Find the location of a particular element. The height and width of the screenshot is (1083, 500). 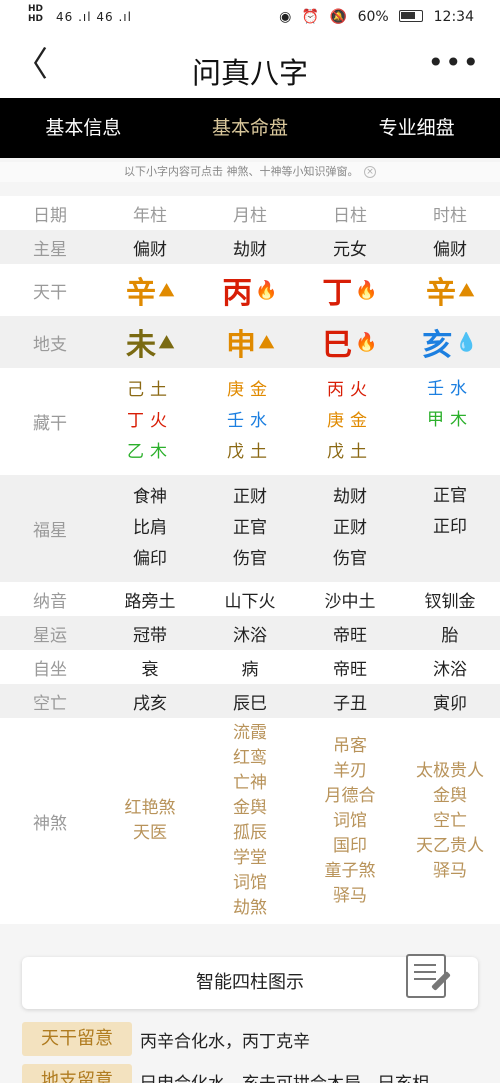

xingyun-year: 冠带 is located at coordinates (150, 633).